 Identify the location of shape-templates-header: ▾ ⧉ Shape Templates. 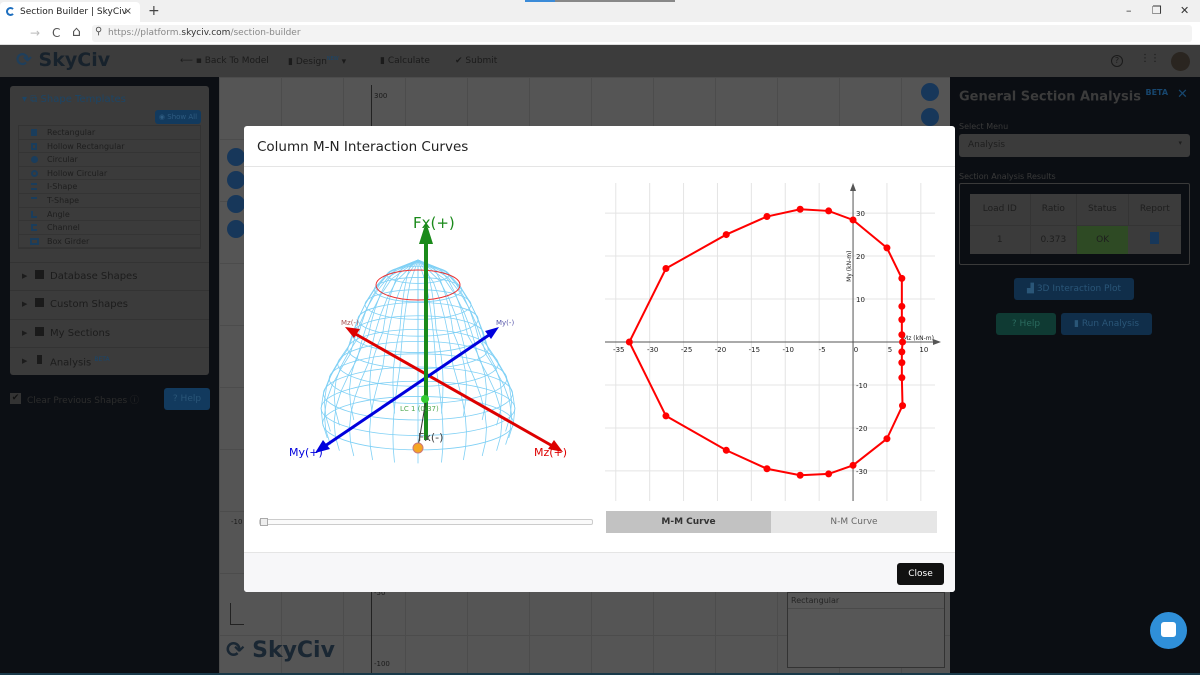
(74, 99).